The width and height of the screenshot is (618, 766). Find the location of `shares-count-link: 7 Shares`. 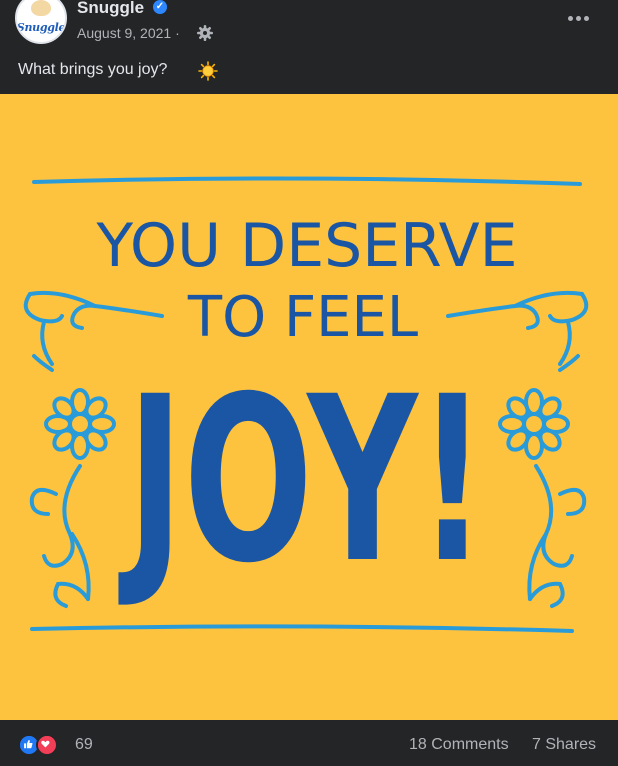

shares-count-link: 7 Shares is located at coordinates (564, 745).